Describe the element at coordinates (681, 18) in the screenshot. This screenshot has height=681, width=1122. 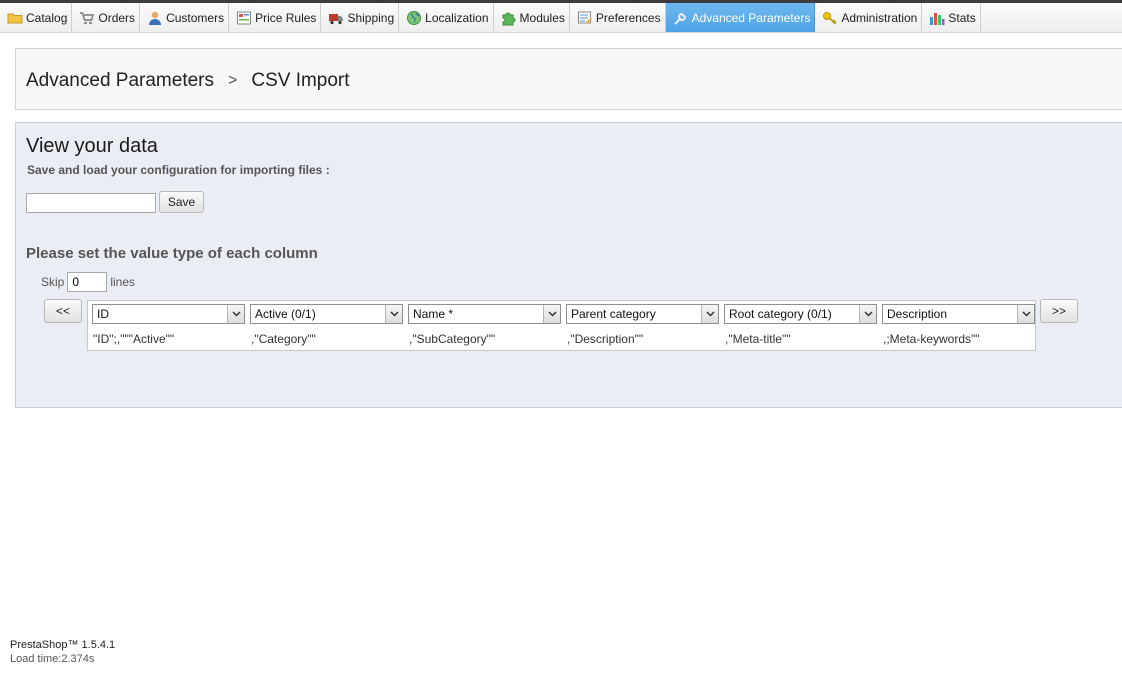
I see `wrench-icon` at that location.